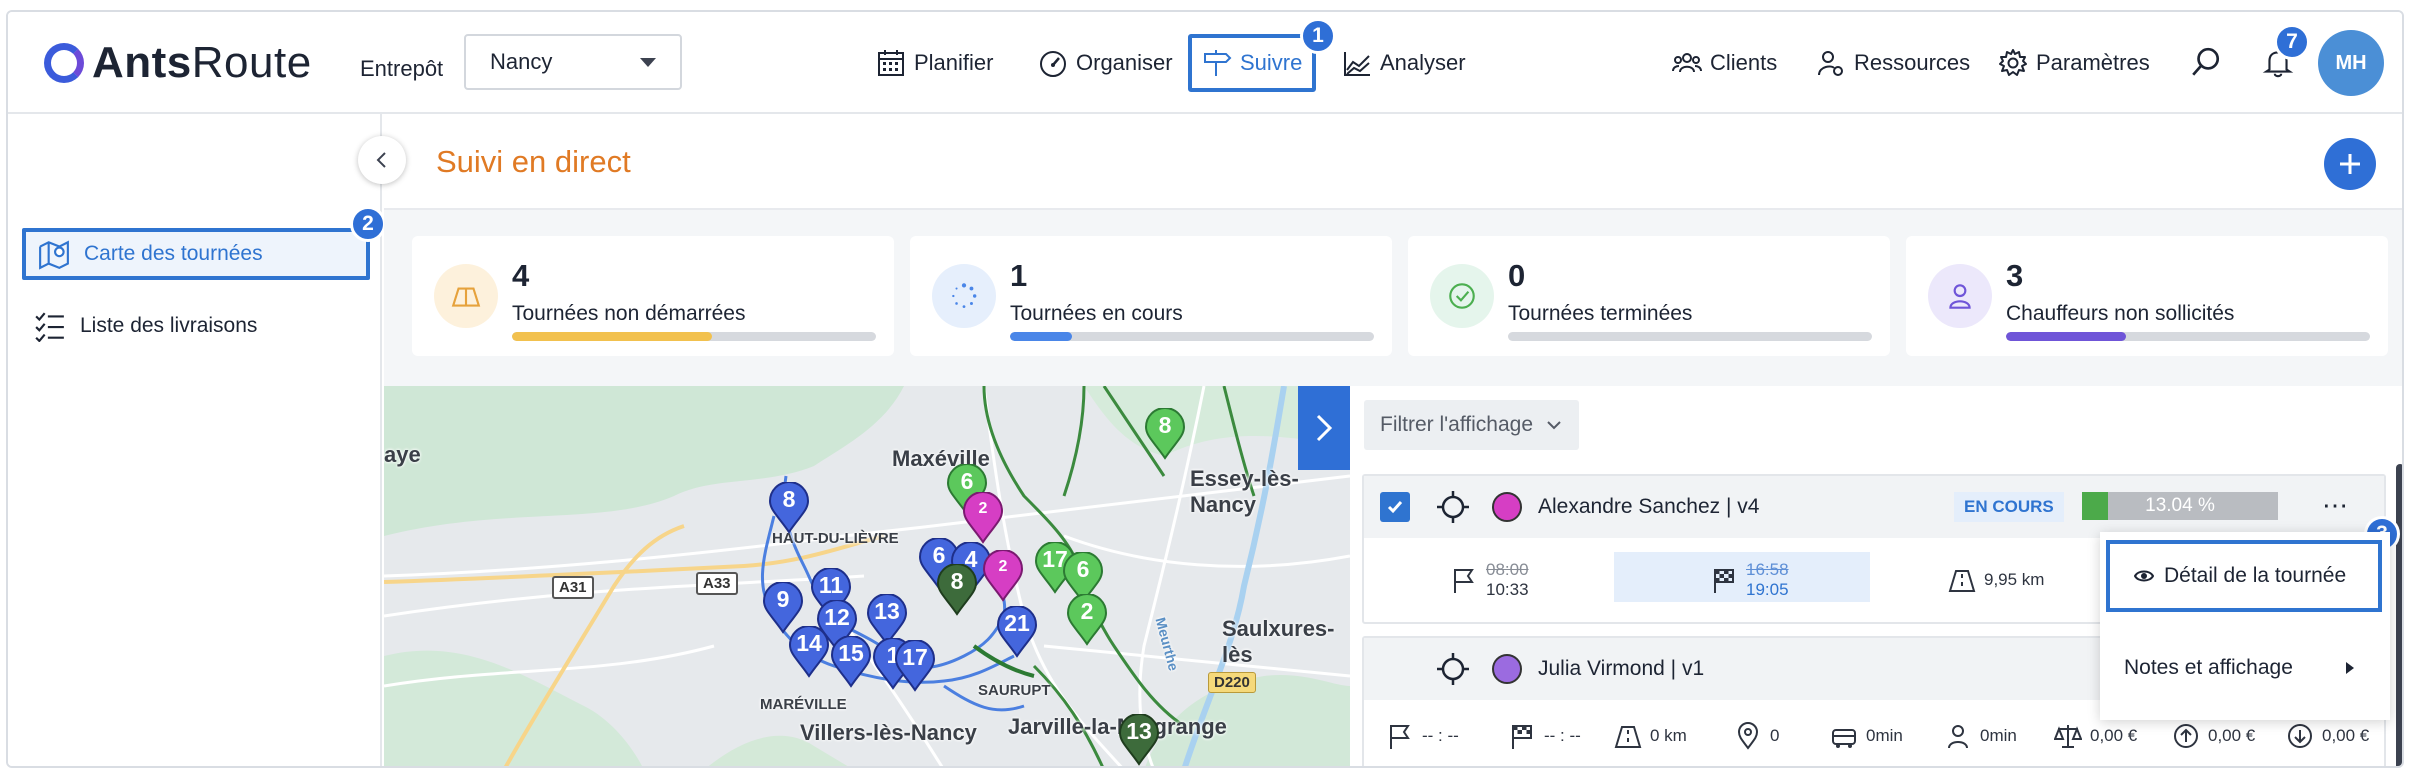 This screenshot has height=774, width=2410. I want to click on route-cost-c: 0,00 €, so click(2327, 736).